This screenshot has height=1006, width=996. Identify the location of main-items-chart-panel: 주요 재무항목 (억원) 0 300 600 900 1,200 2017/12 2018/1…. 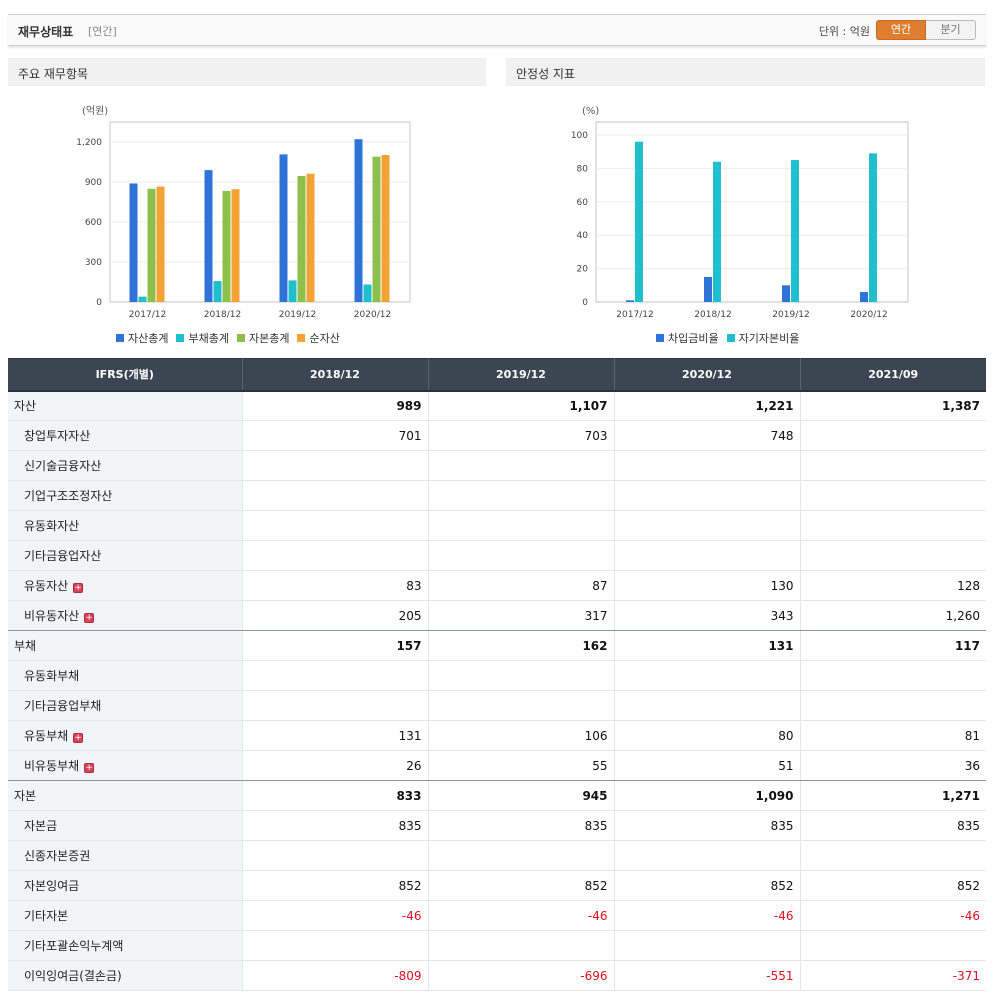
(247, 207).